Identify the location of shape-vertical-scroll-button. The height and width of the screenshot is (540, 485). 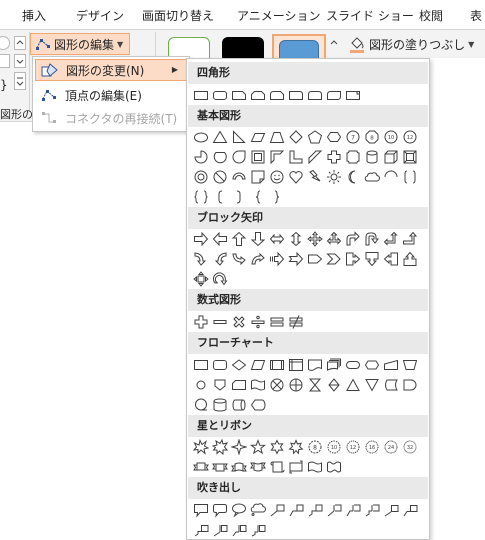
(276, 466).